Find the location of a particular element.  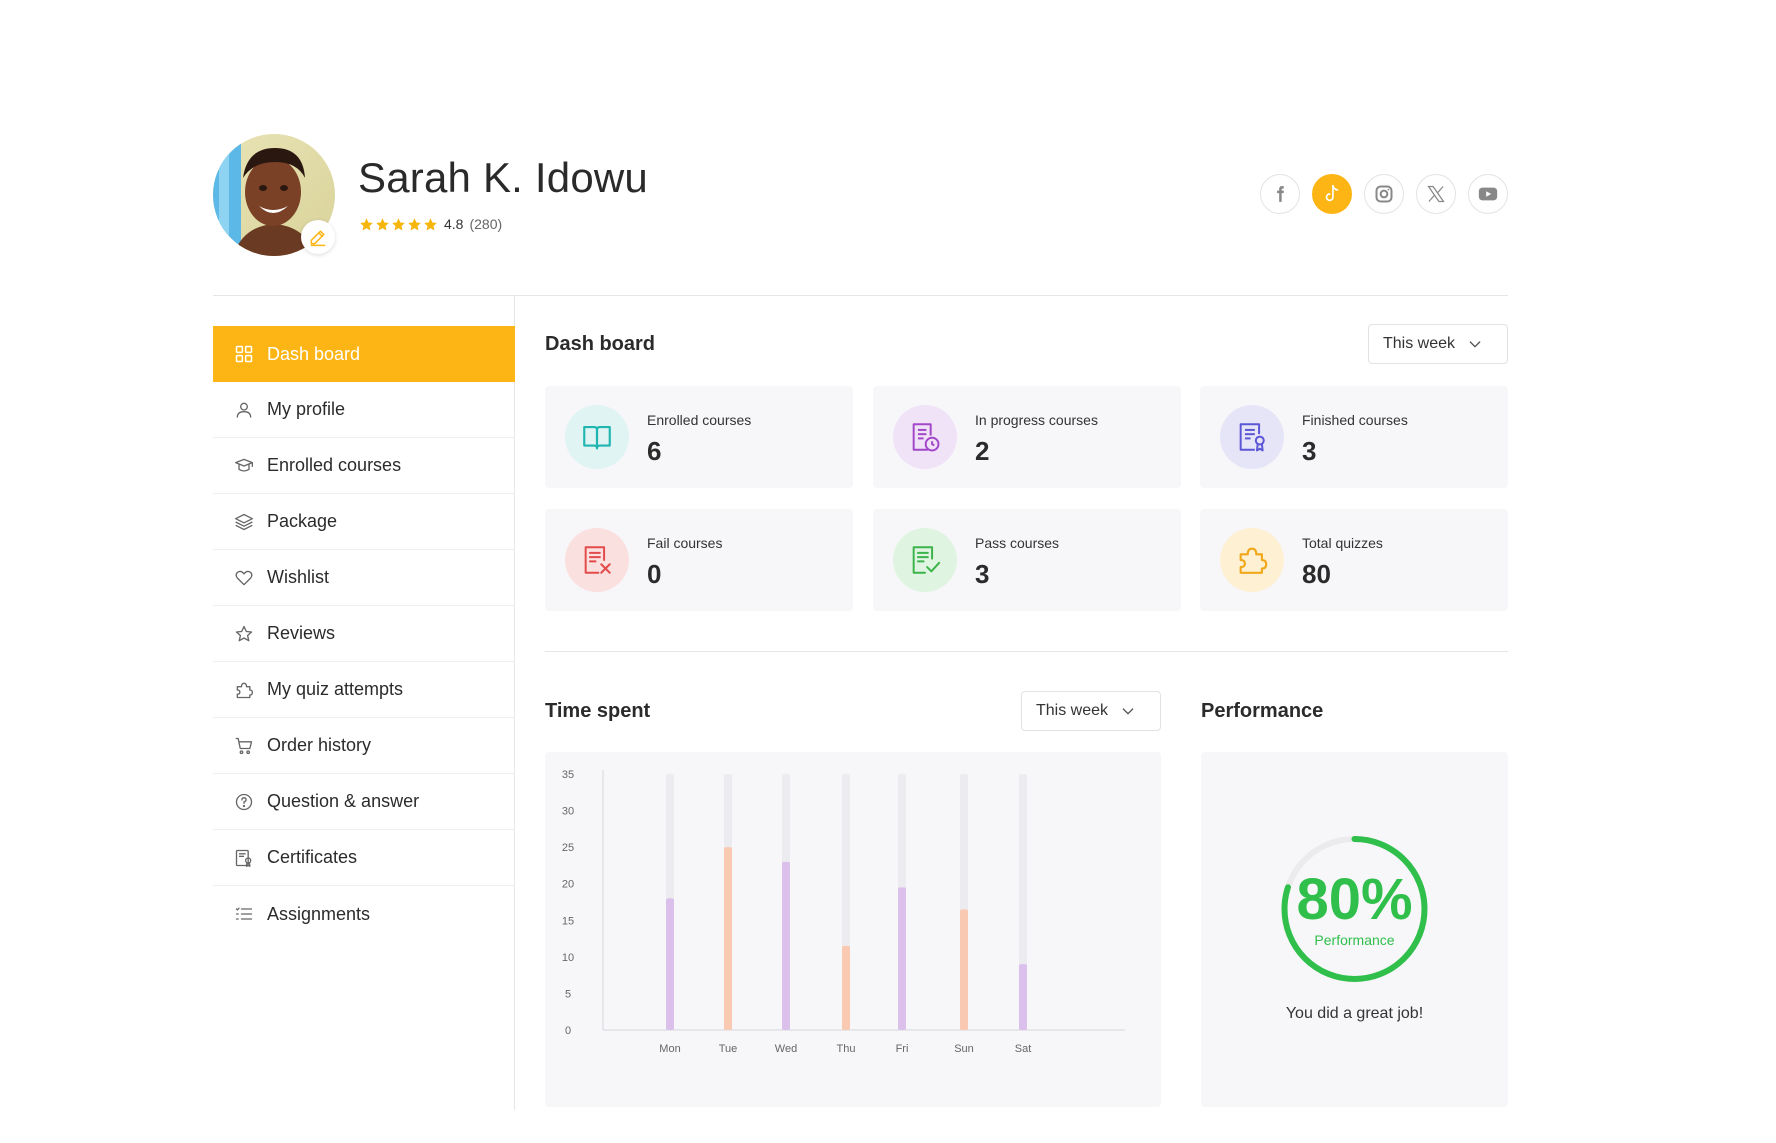

chart-y-tick-label: 25 is located at coordinates (568, 848).